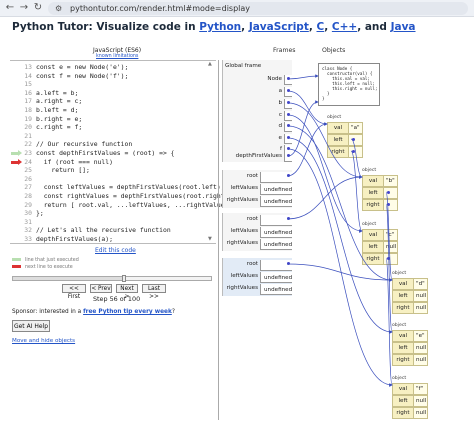 Image resolution: width=474 pixels, height=421 pixels. I want to click on code-scrollbar: ▲ ▼, so click(210, 152).